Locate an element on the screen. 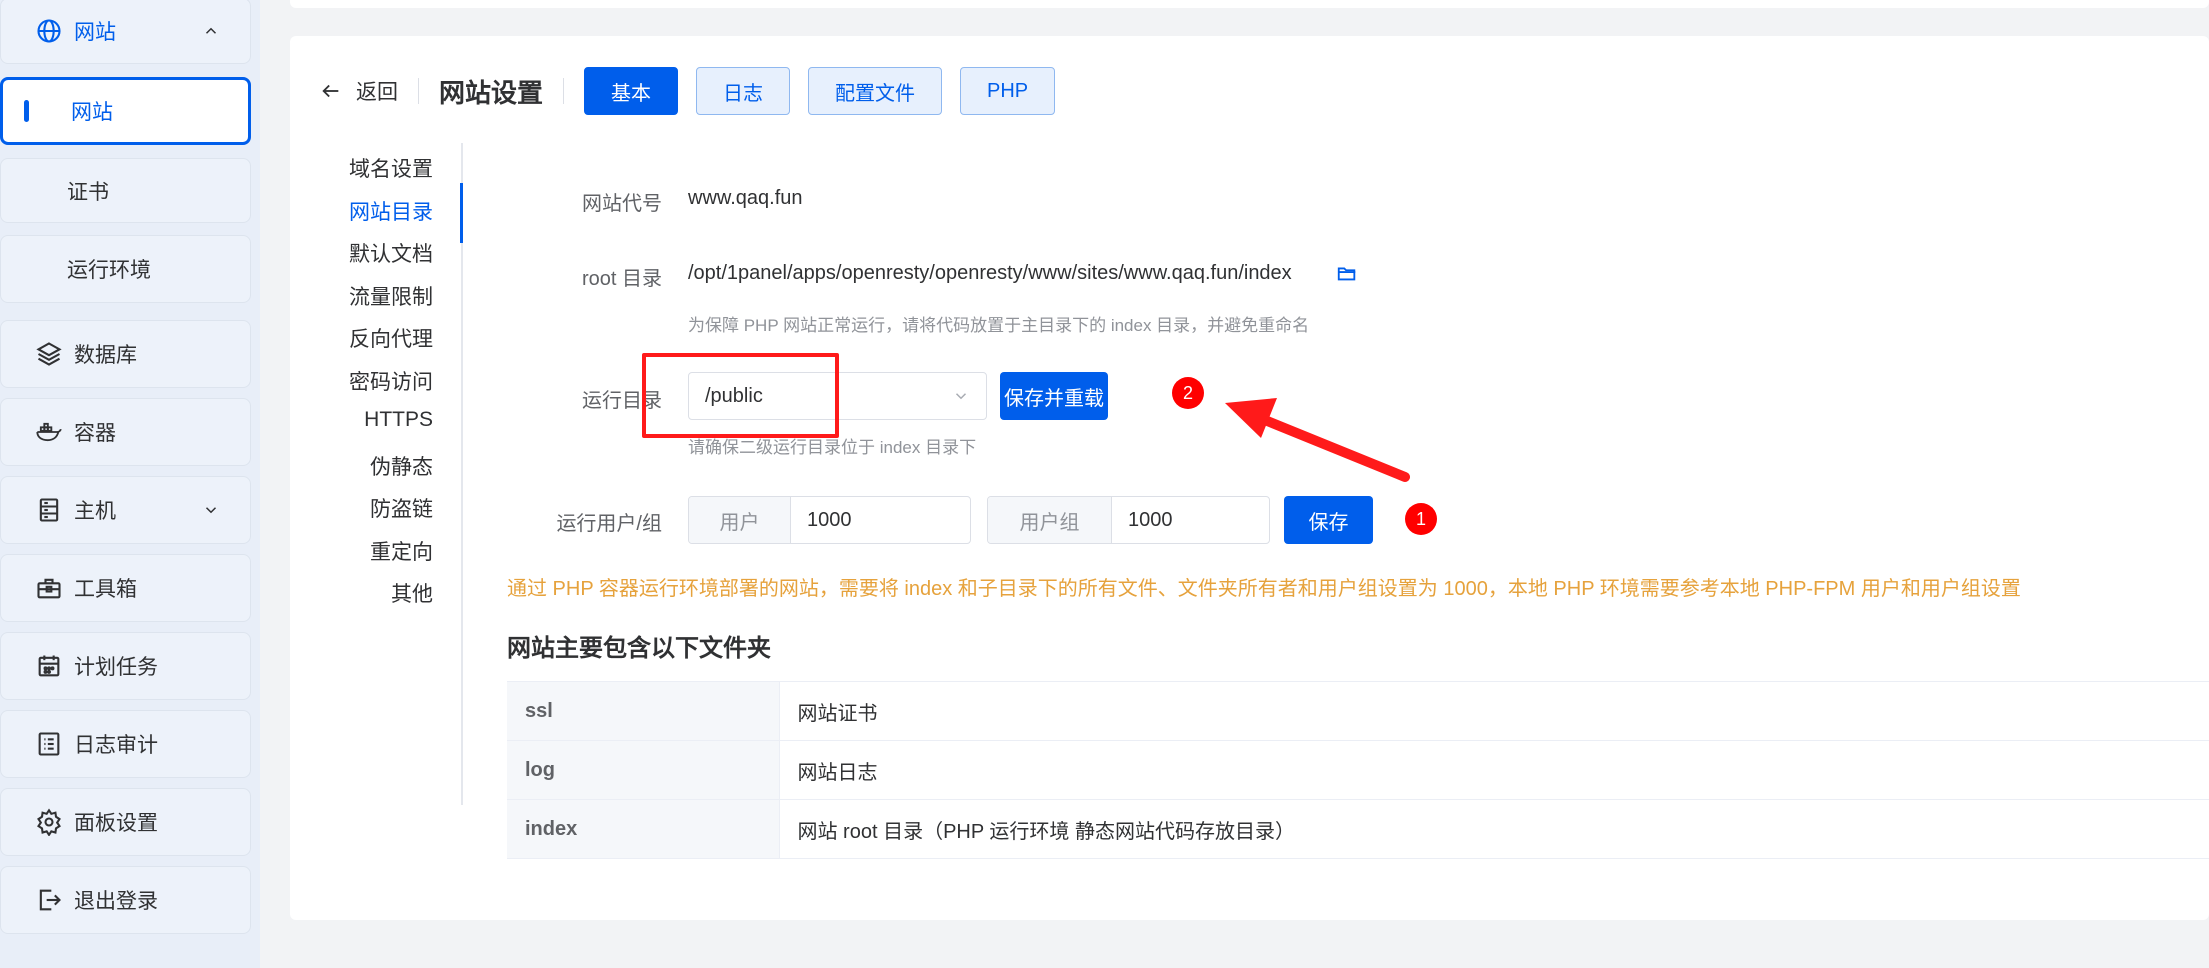 Image resolution: width=2209 pixels, height=968 pixels. page-title: 网站设置 is located at coordinates (491, 92).